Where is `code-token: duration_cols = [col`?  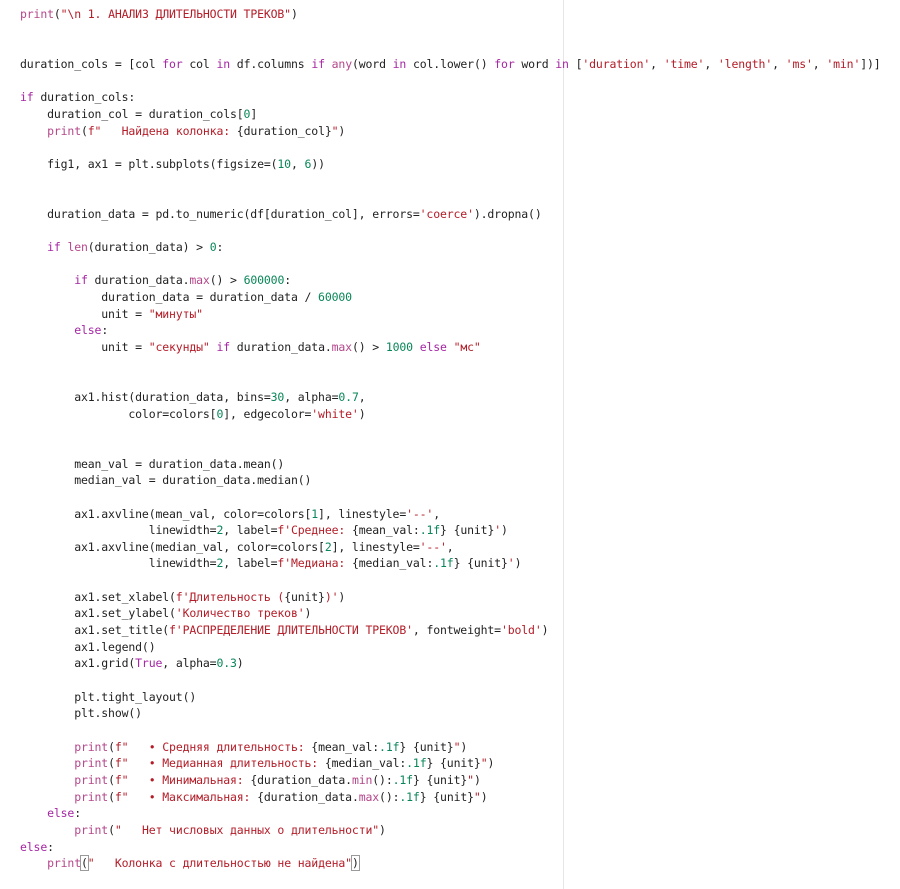 code-token: duration_cols = [col is located at coordinates (91, 63).